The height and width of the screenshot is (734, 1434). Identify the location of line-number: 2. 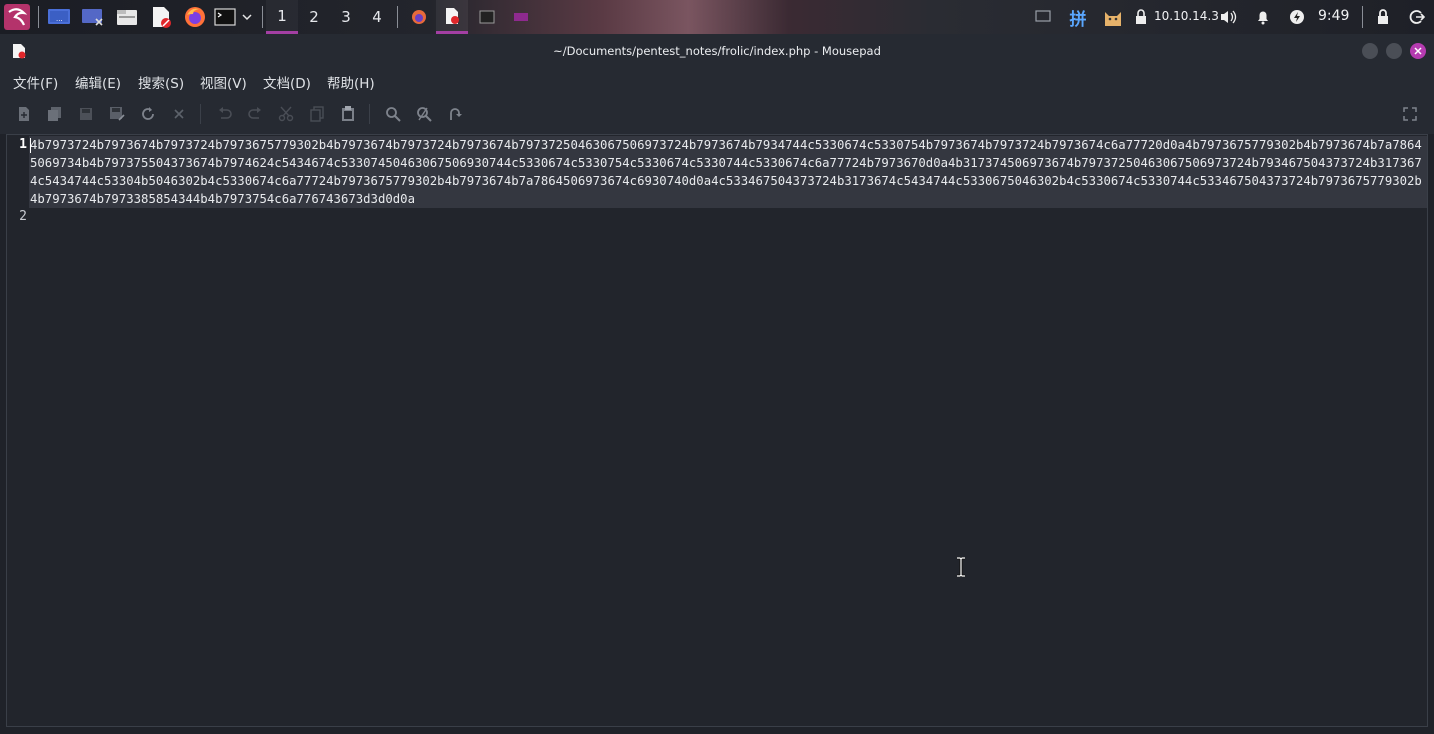
(23, 216).